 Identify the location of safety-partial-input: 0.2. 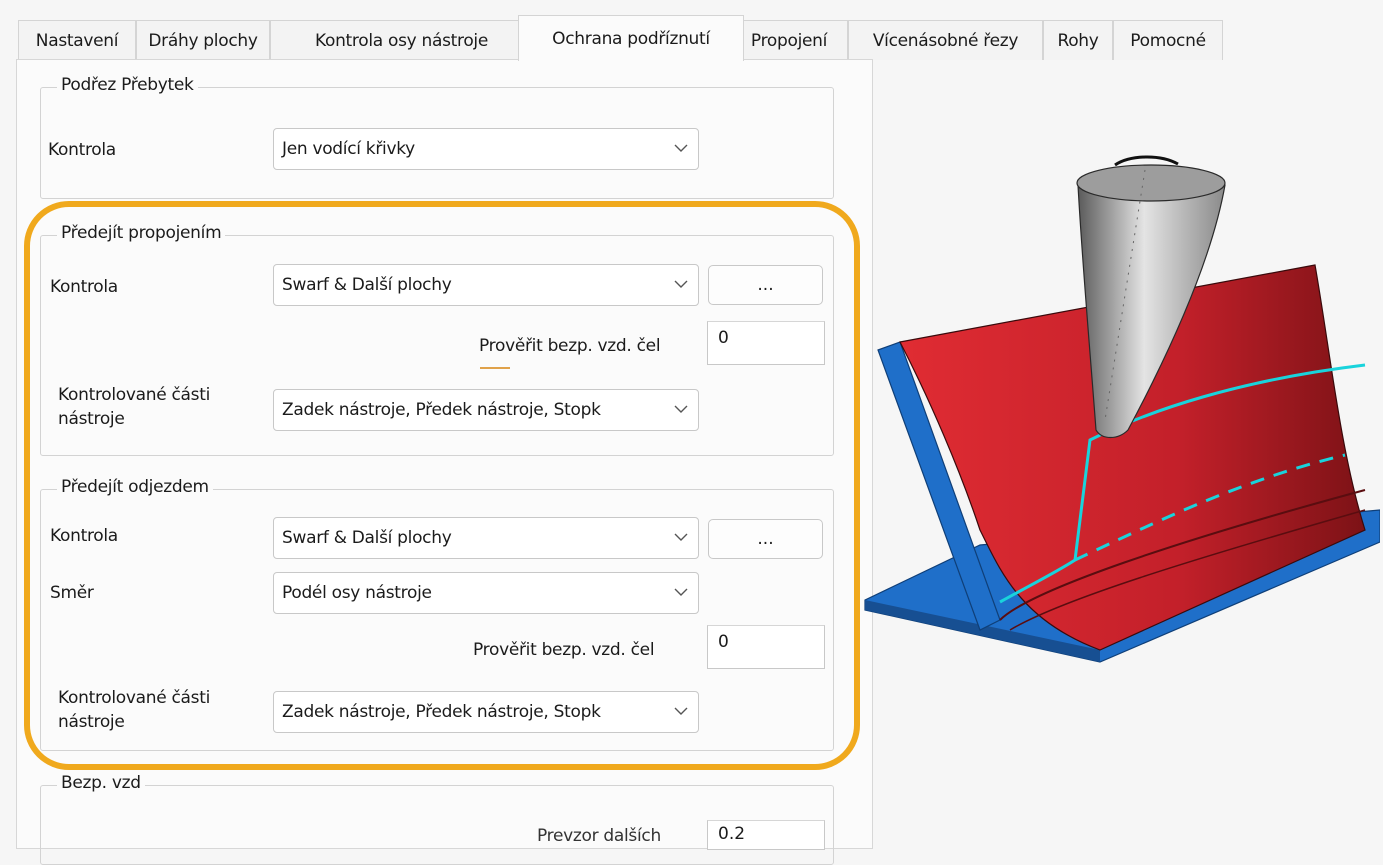
(766, 835).